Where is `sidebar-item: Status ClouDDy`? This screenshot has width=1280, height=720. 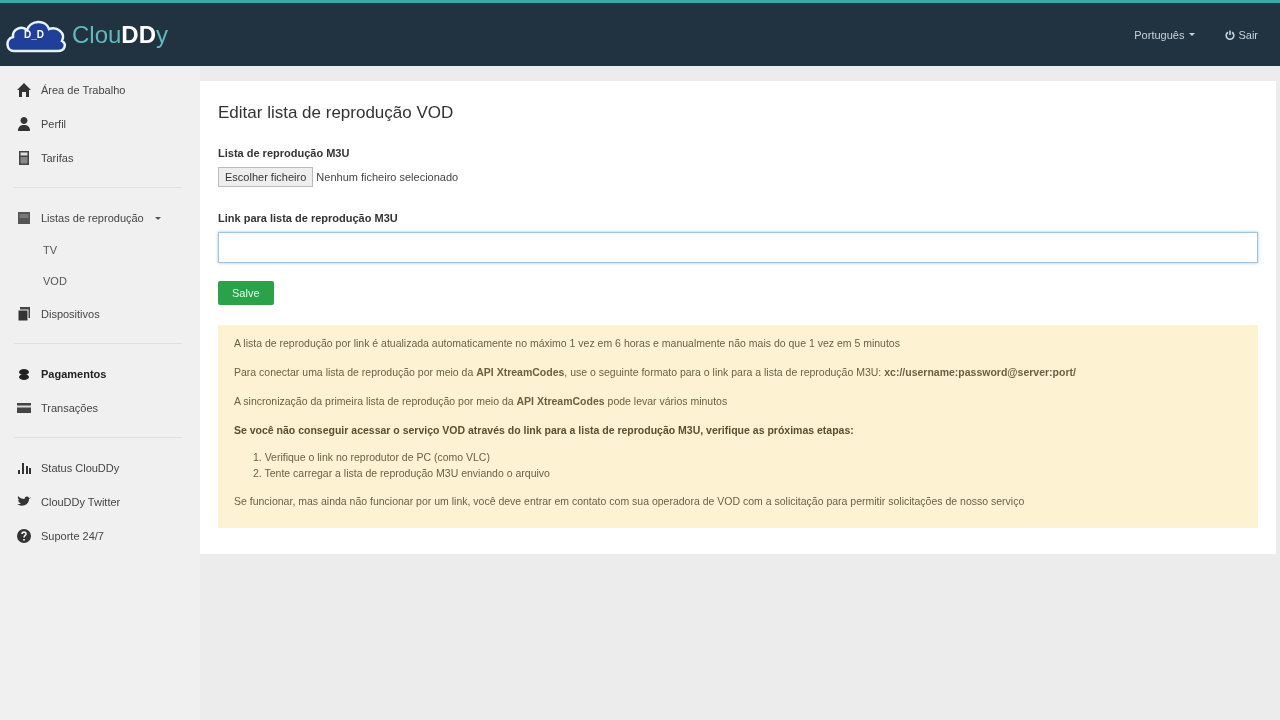 sidebar-item: Status ClouDDy is located at coordinates (100, 468).